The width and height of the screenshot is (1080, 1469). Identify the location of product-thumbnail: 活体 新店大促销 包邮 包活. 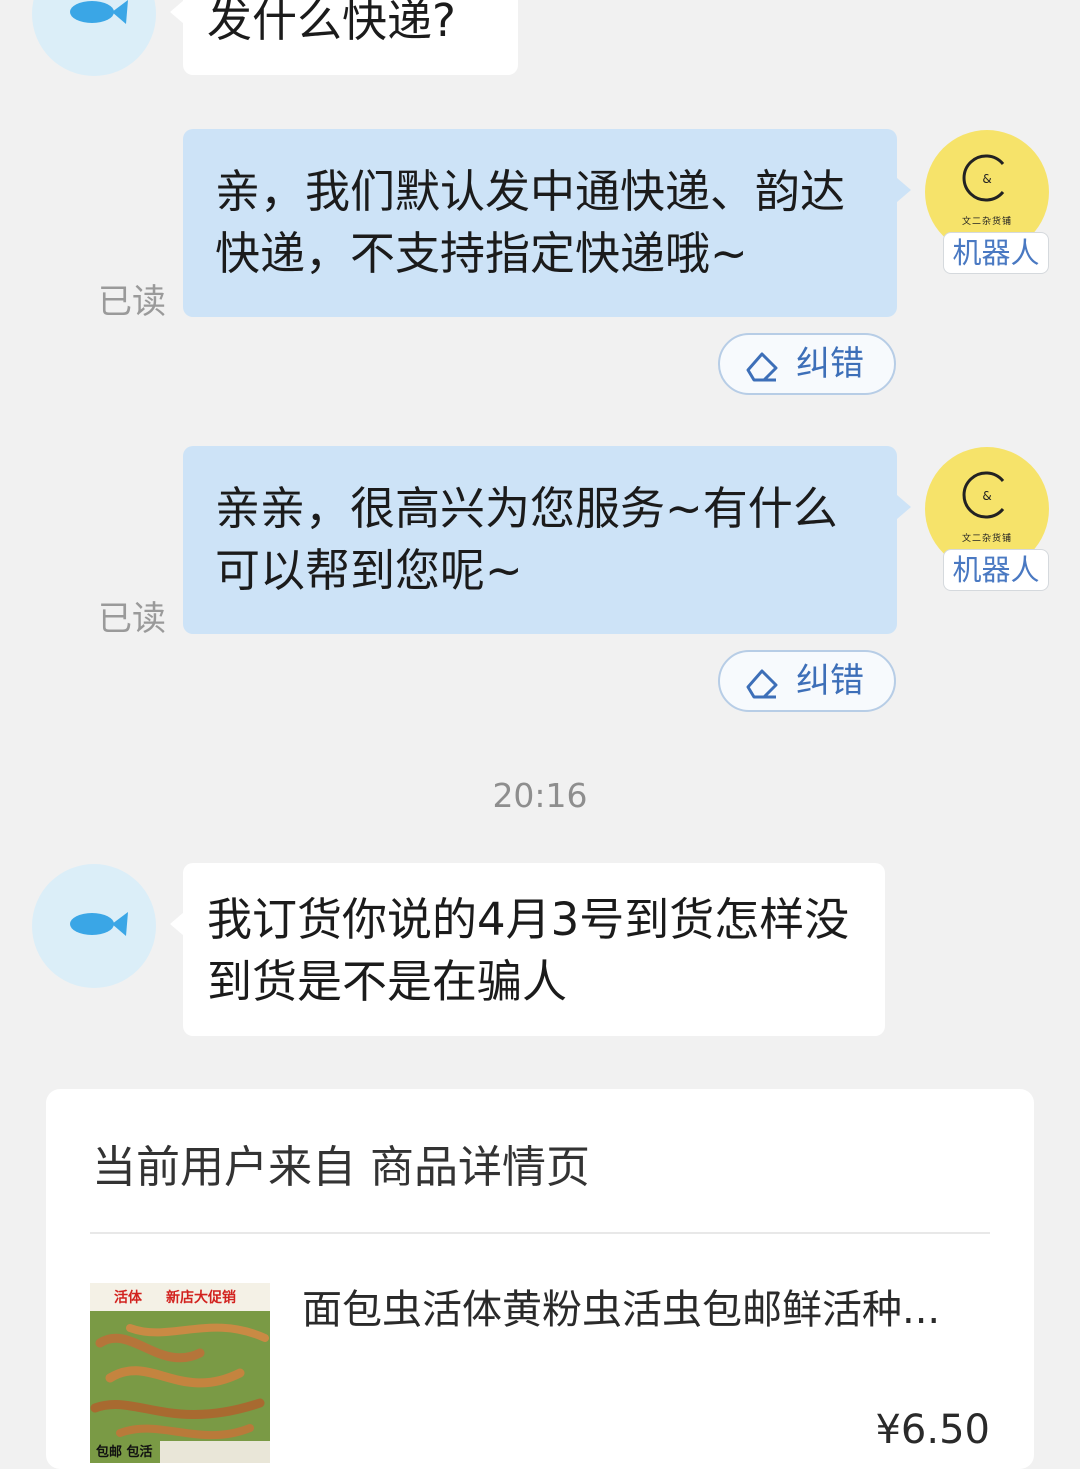
(180, 1373).